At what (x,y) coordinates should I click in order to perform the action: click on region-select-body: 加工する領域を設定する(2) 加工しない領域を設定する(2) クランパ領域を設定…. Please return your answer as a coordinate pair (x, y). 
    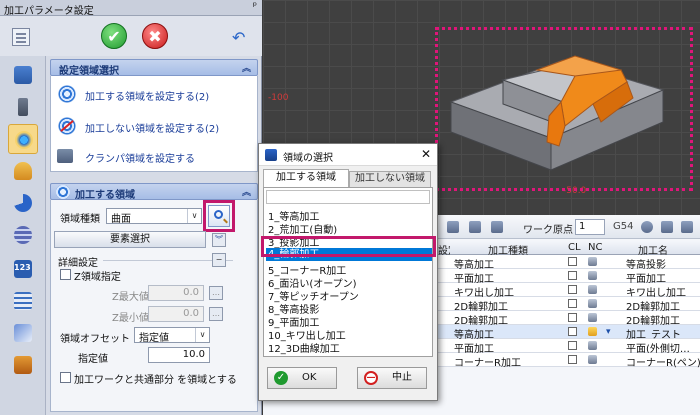
    Looking at the image, I should click on (154, 124).